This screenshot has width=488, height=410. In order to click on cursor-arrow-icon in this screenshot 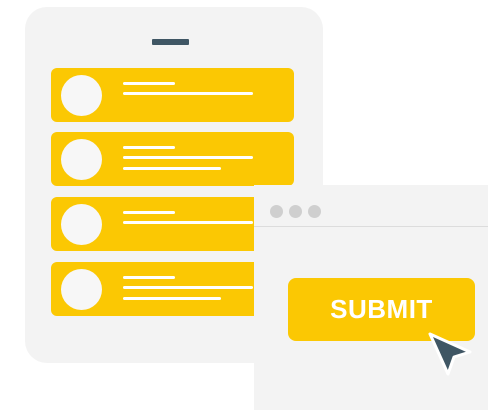, I will do `click(450, 354)`.